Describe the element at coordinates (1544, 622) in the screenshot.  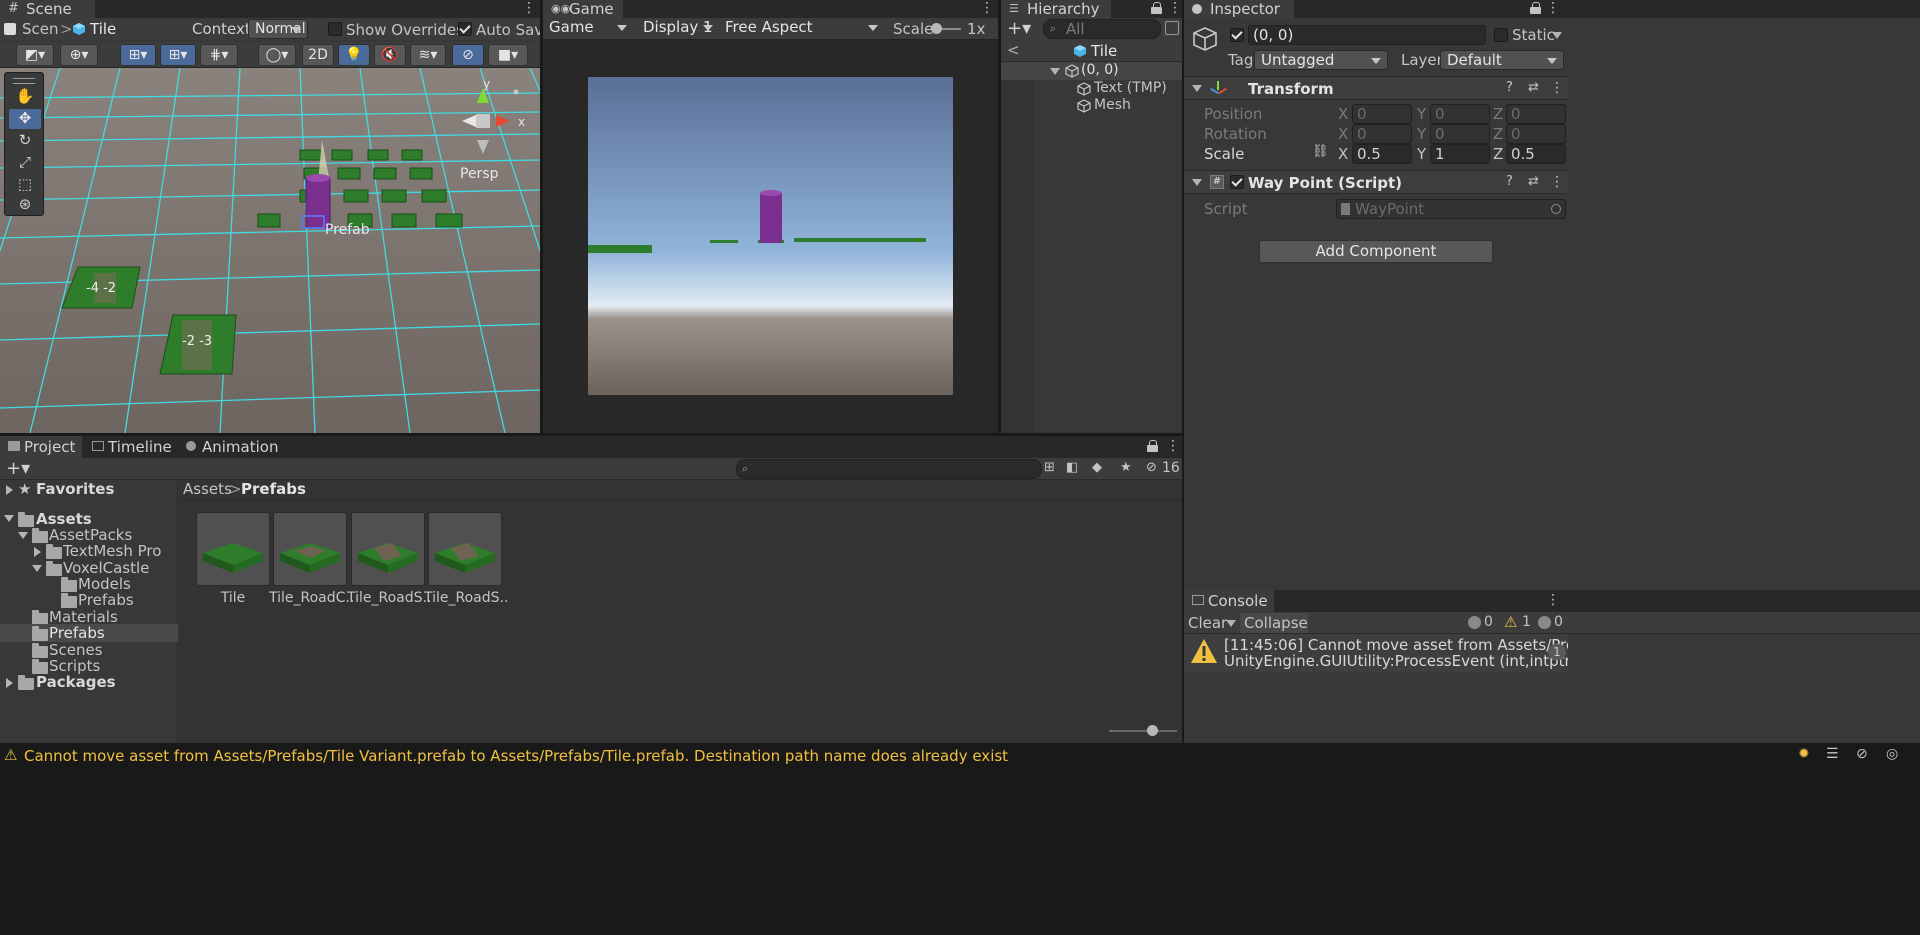
I see `error-count-icon` at that location.